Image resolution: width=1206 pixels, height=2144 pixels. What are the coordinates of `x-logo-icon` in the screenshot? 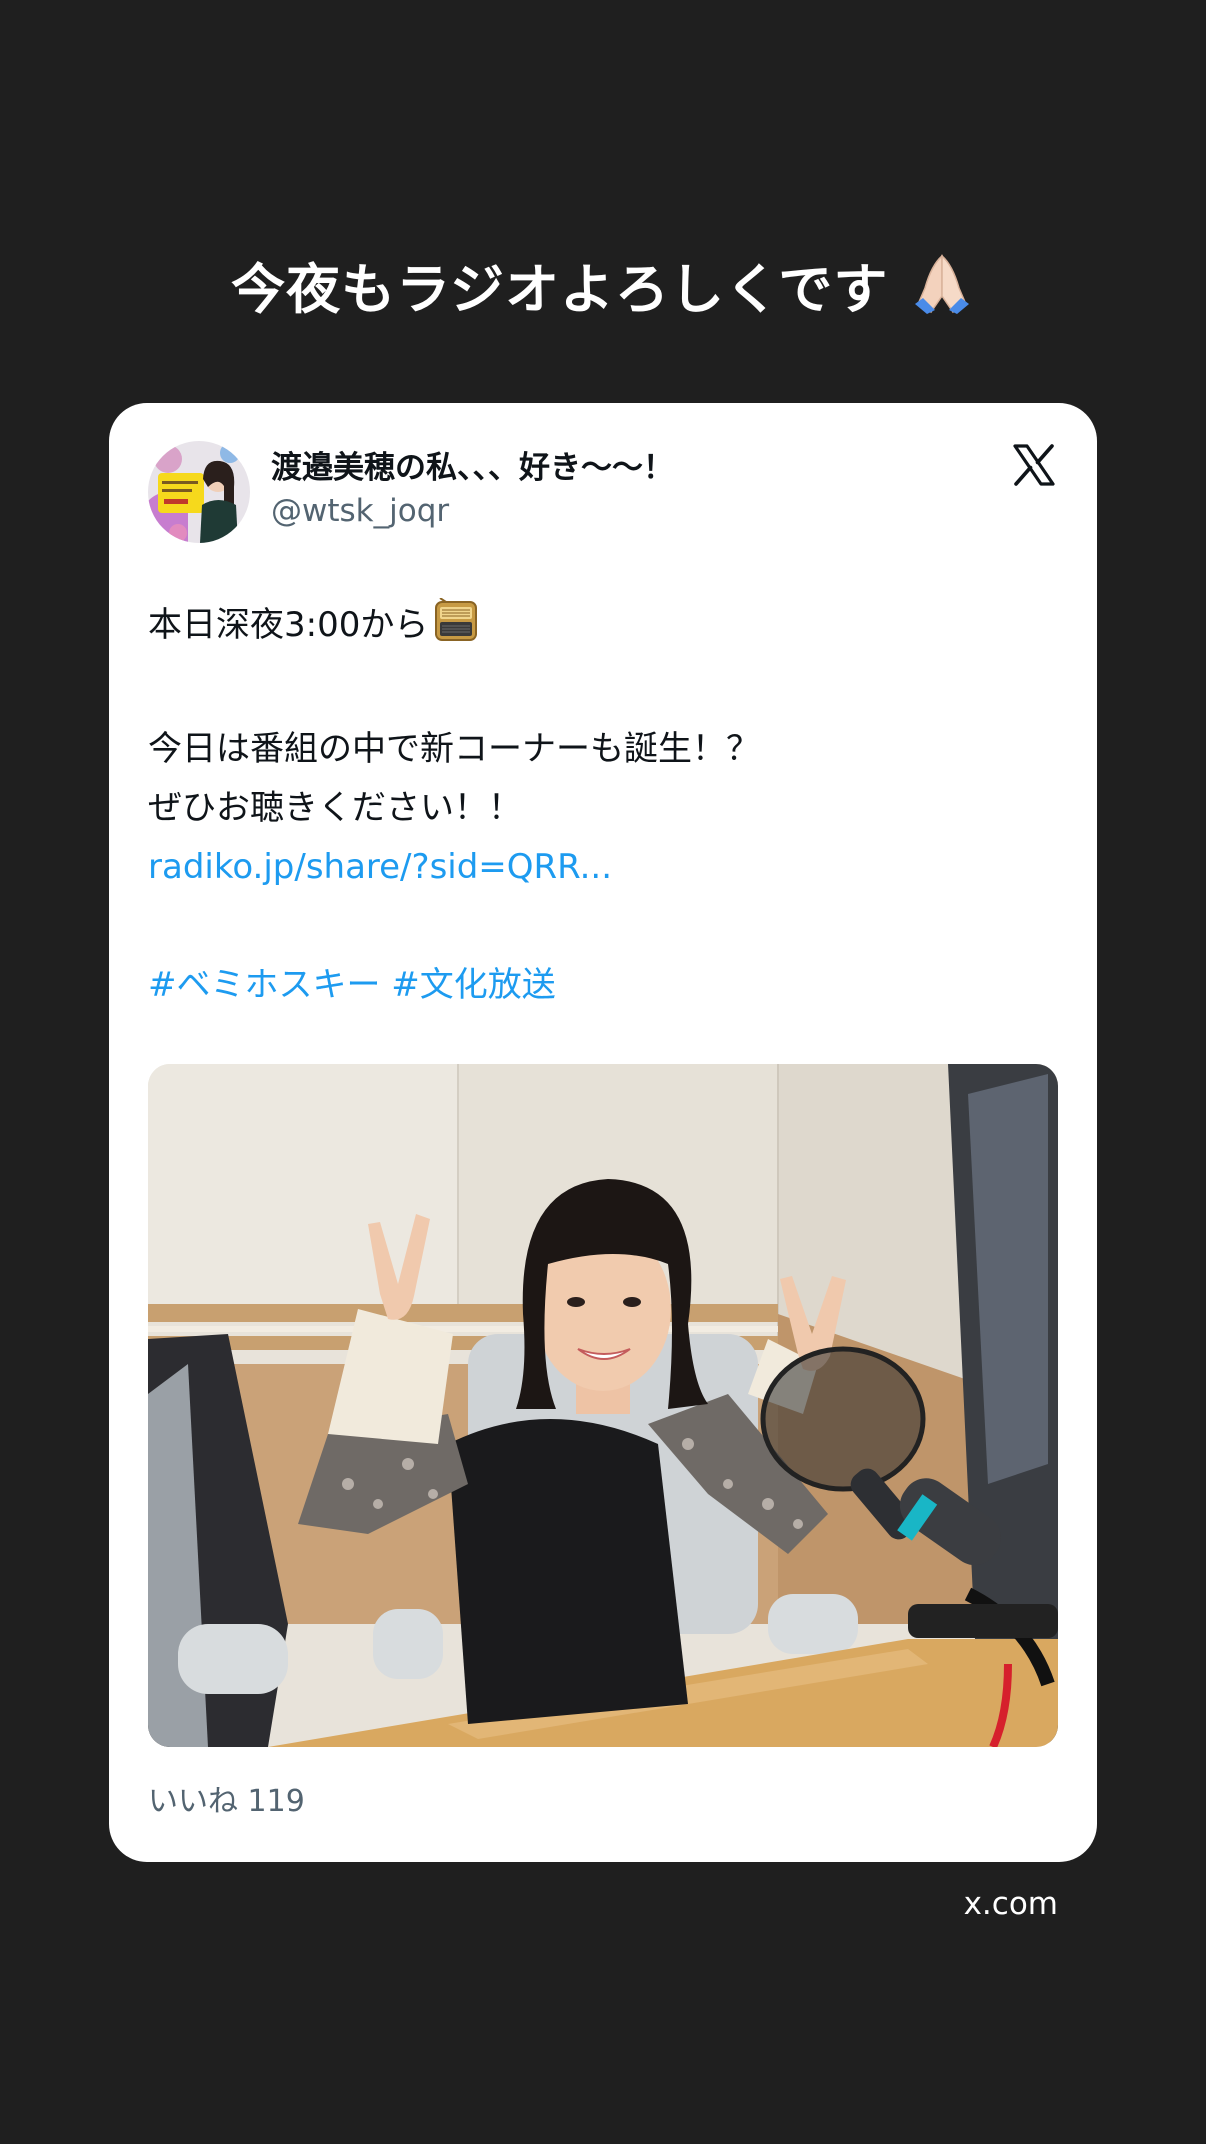 It's located at (1034, 465).